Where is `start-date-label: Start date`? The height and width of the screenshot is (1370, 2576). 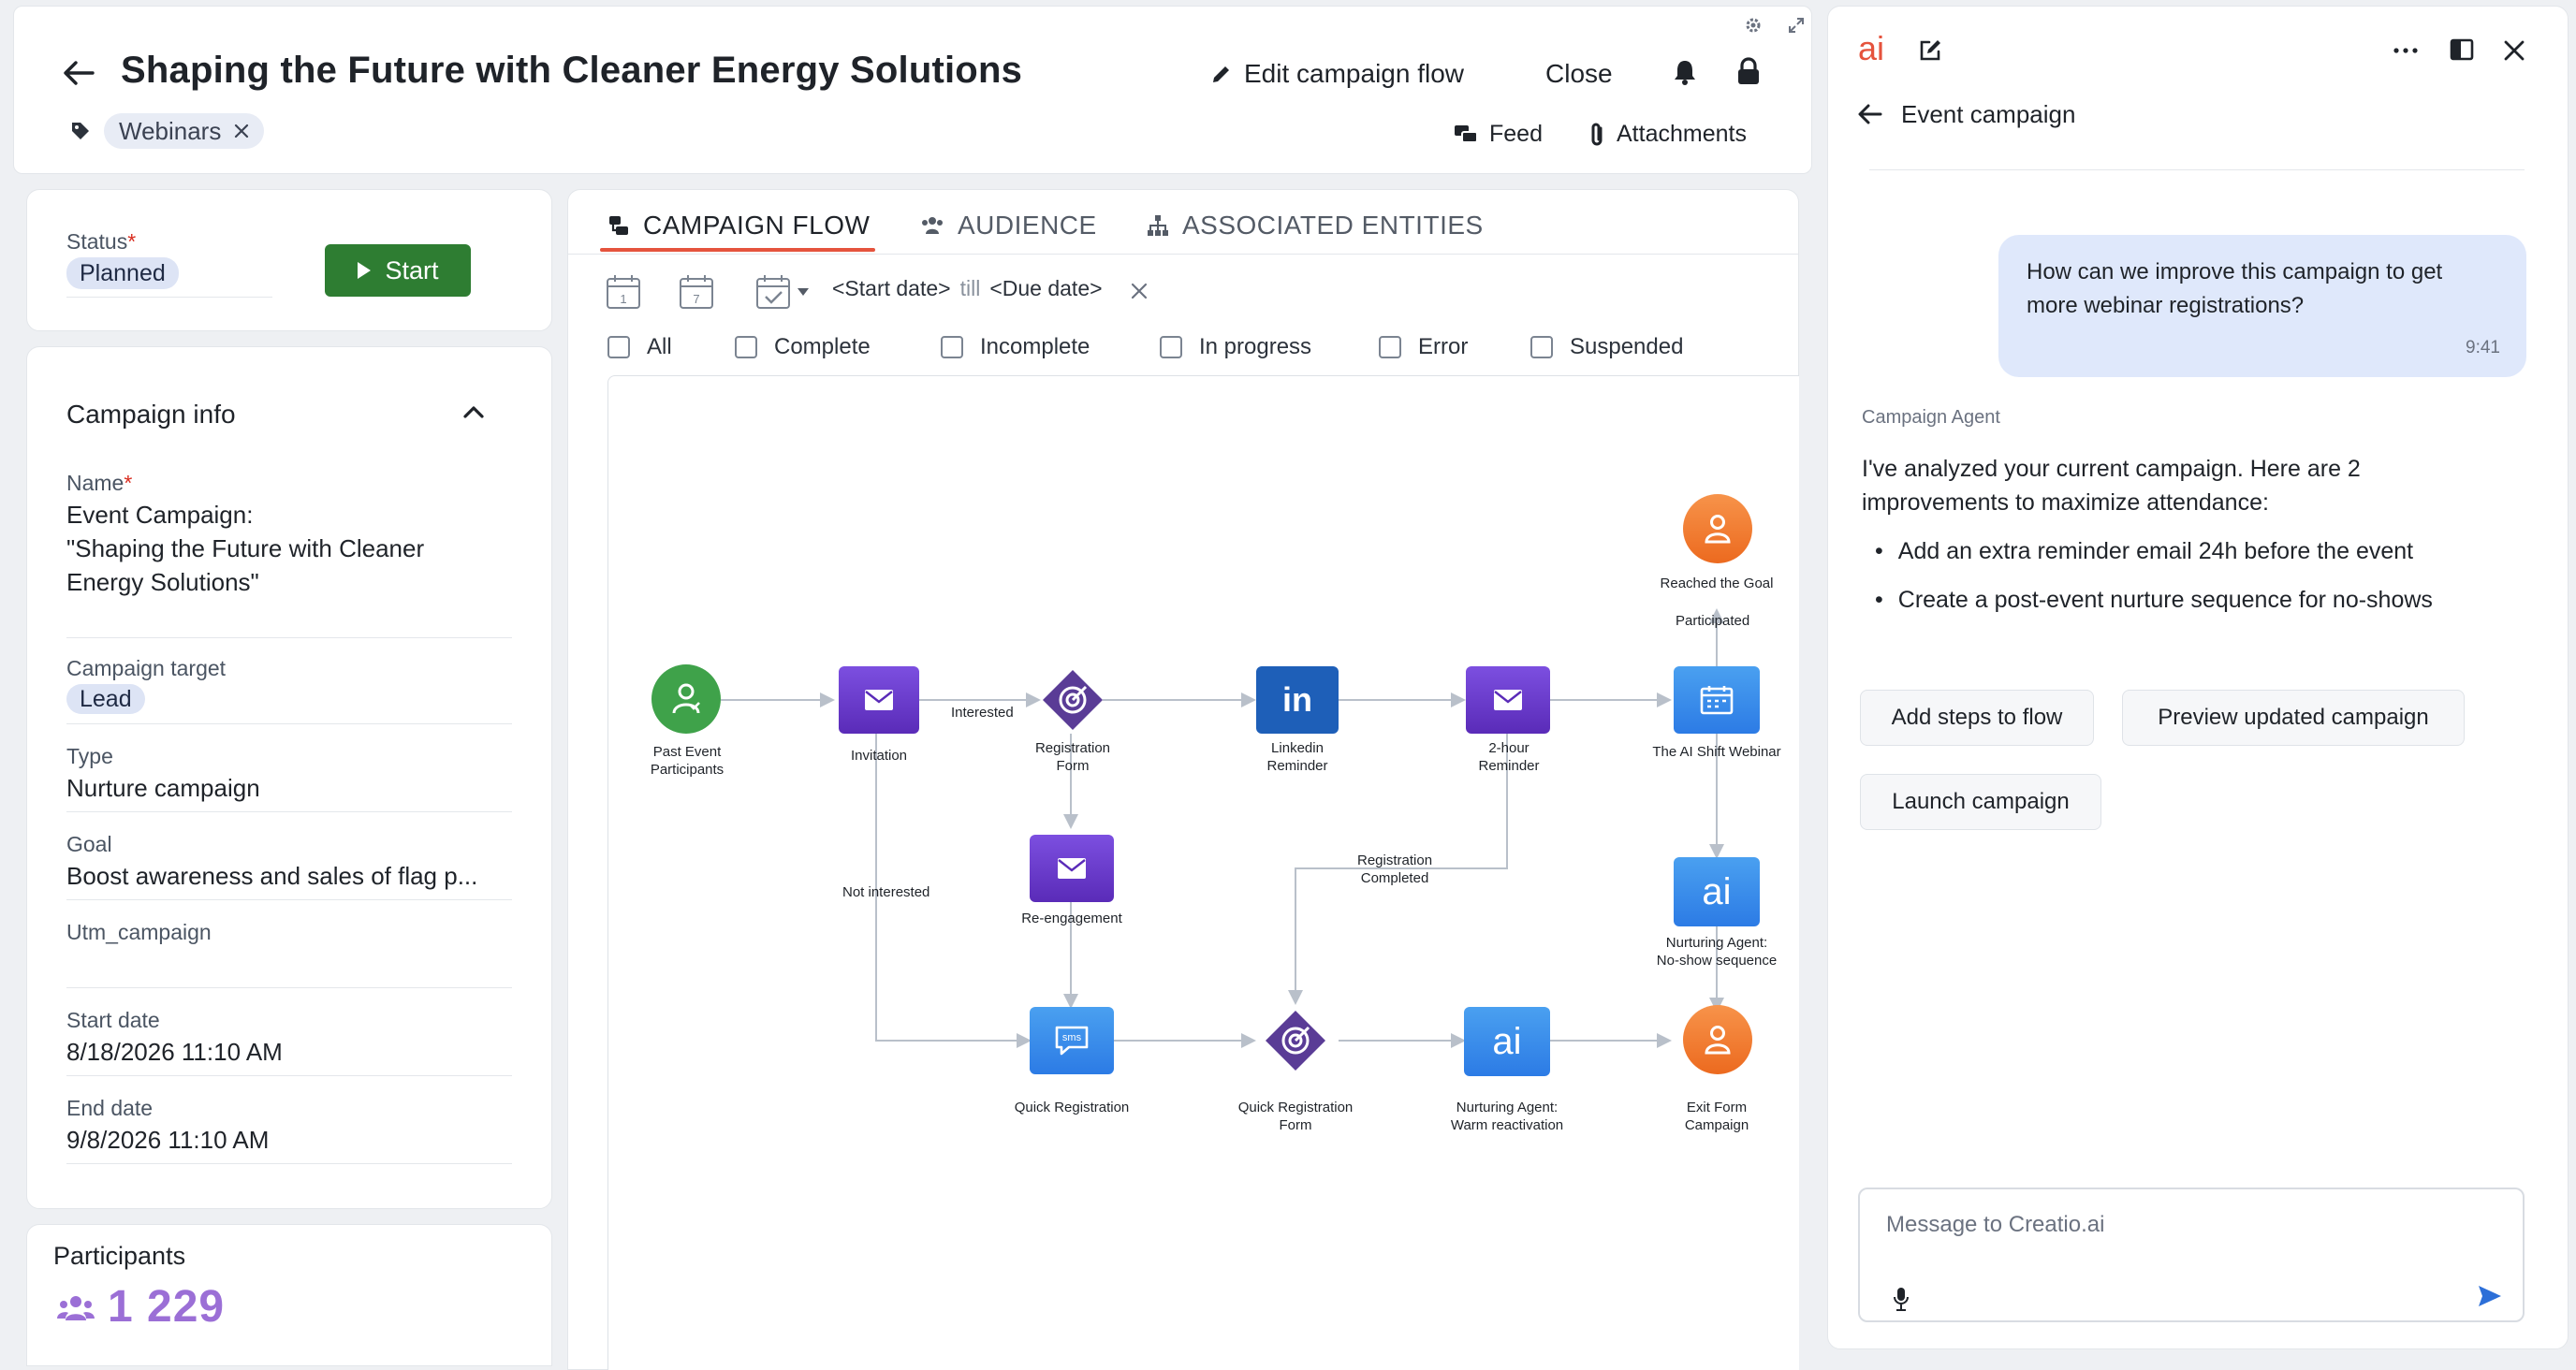 start-date-label: Start date is located at coordinates (113, 1020).